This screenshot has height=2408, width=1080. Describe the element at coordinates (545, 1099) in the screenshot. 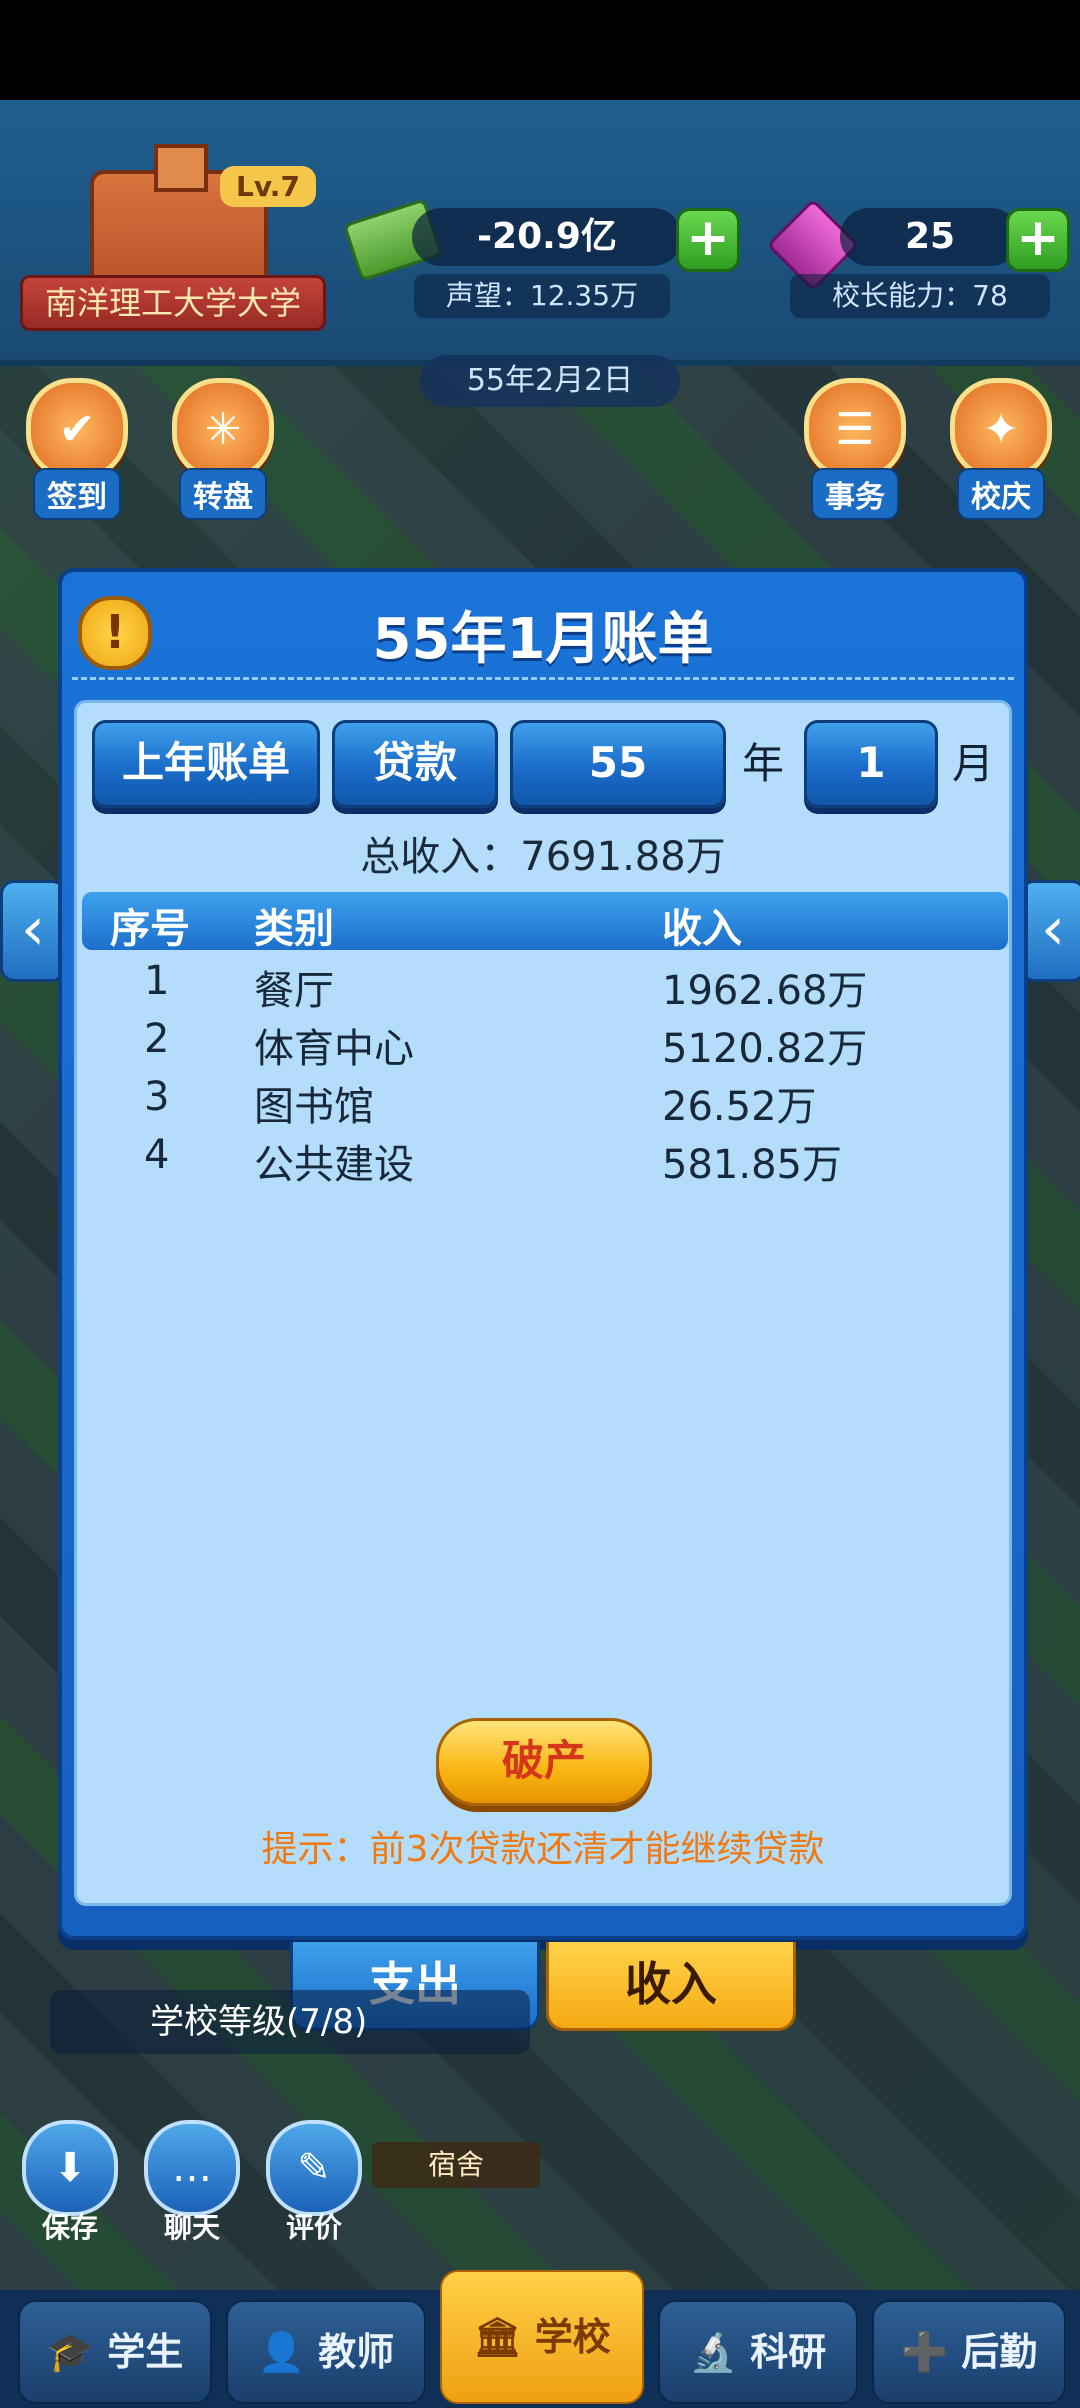

I see `table-row: 3 图书馆 26.52万` at that location.